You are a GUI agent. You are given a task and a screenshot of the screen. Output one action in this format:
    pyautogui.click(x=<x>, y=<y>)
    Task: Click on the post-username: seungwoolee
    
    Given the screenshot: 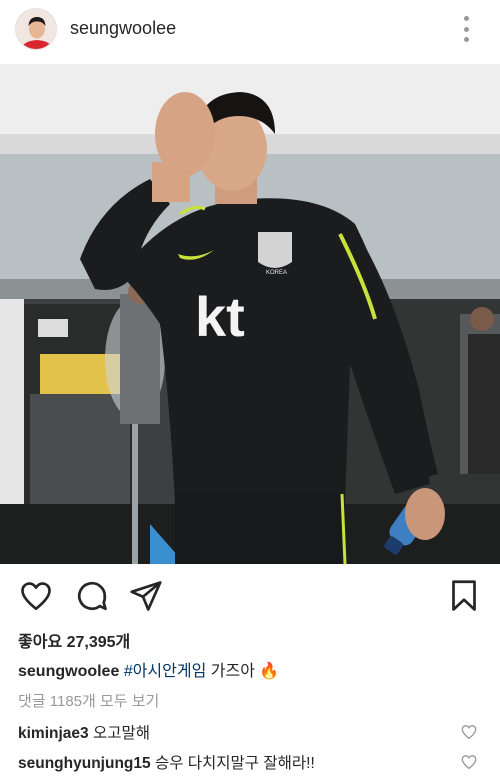 What is the action you would take?
    pyautogui.click(x=123, y=28)
    